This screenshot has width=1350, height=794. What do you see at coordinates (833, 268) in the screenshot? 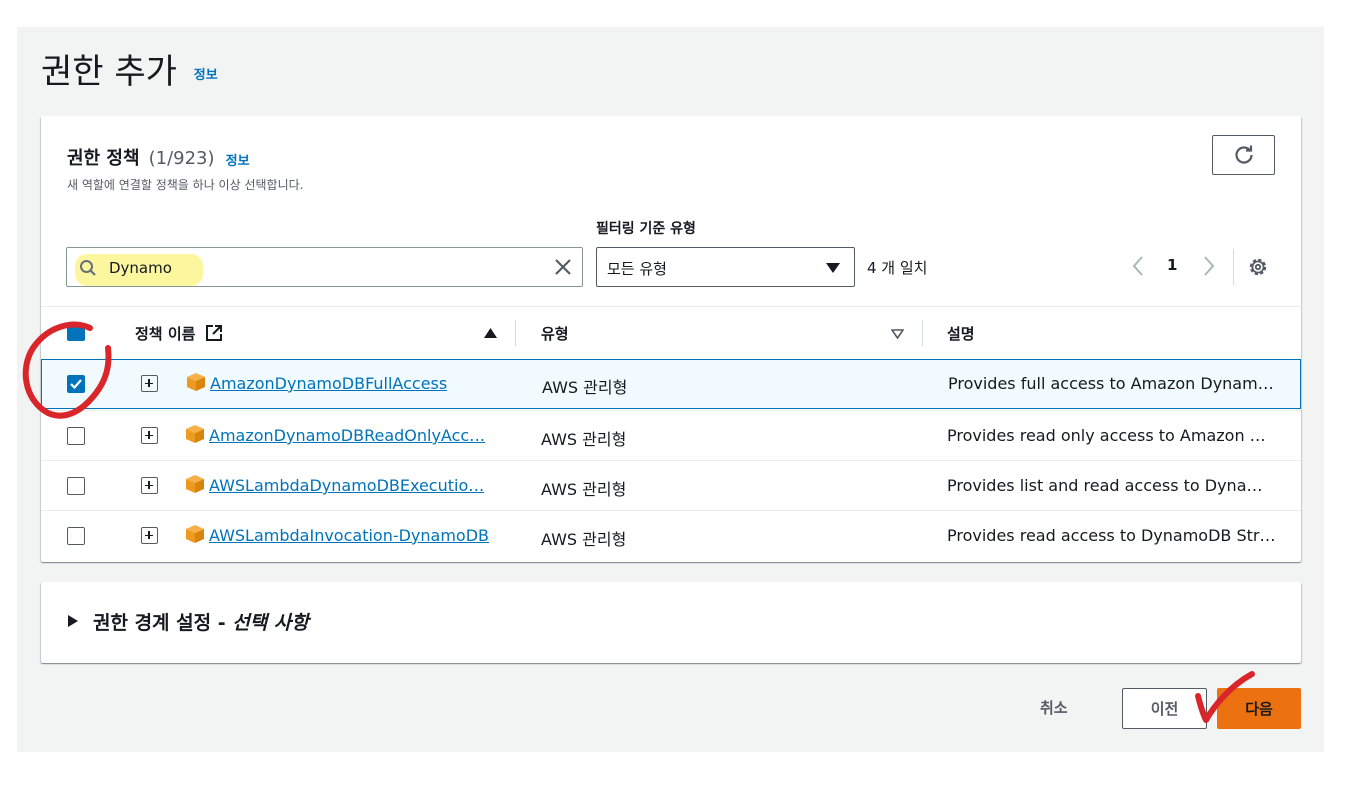
I see `caret-down-icon` at bounding box center [833, 268].